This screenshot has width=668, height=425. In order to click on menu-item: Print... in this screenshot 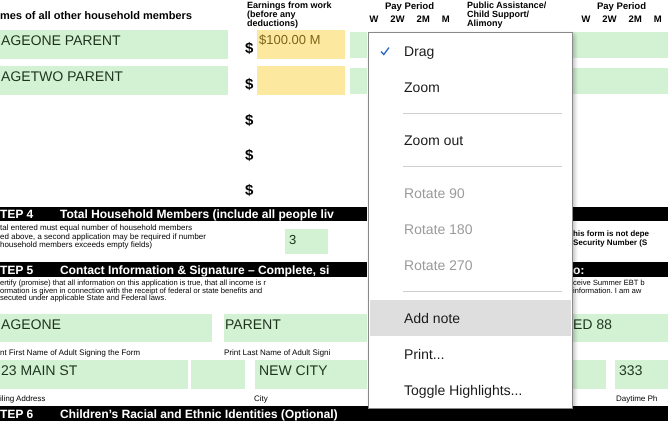, I will do `click(470, 354)`.